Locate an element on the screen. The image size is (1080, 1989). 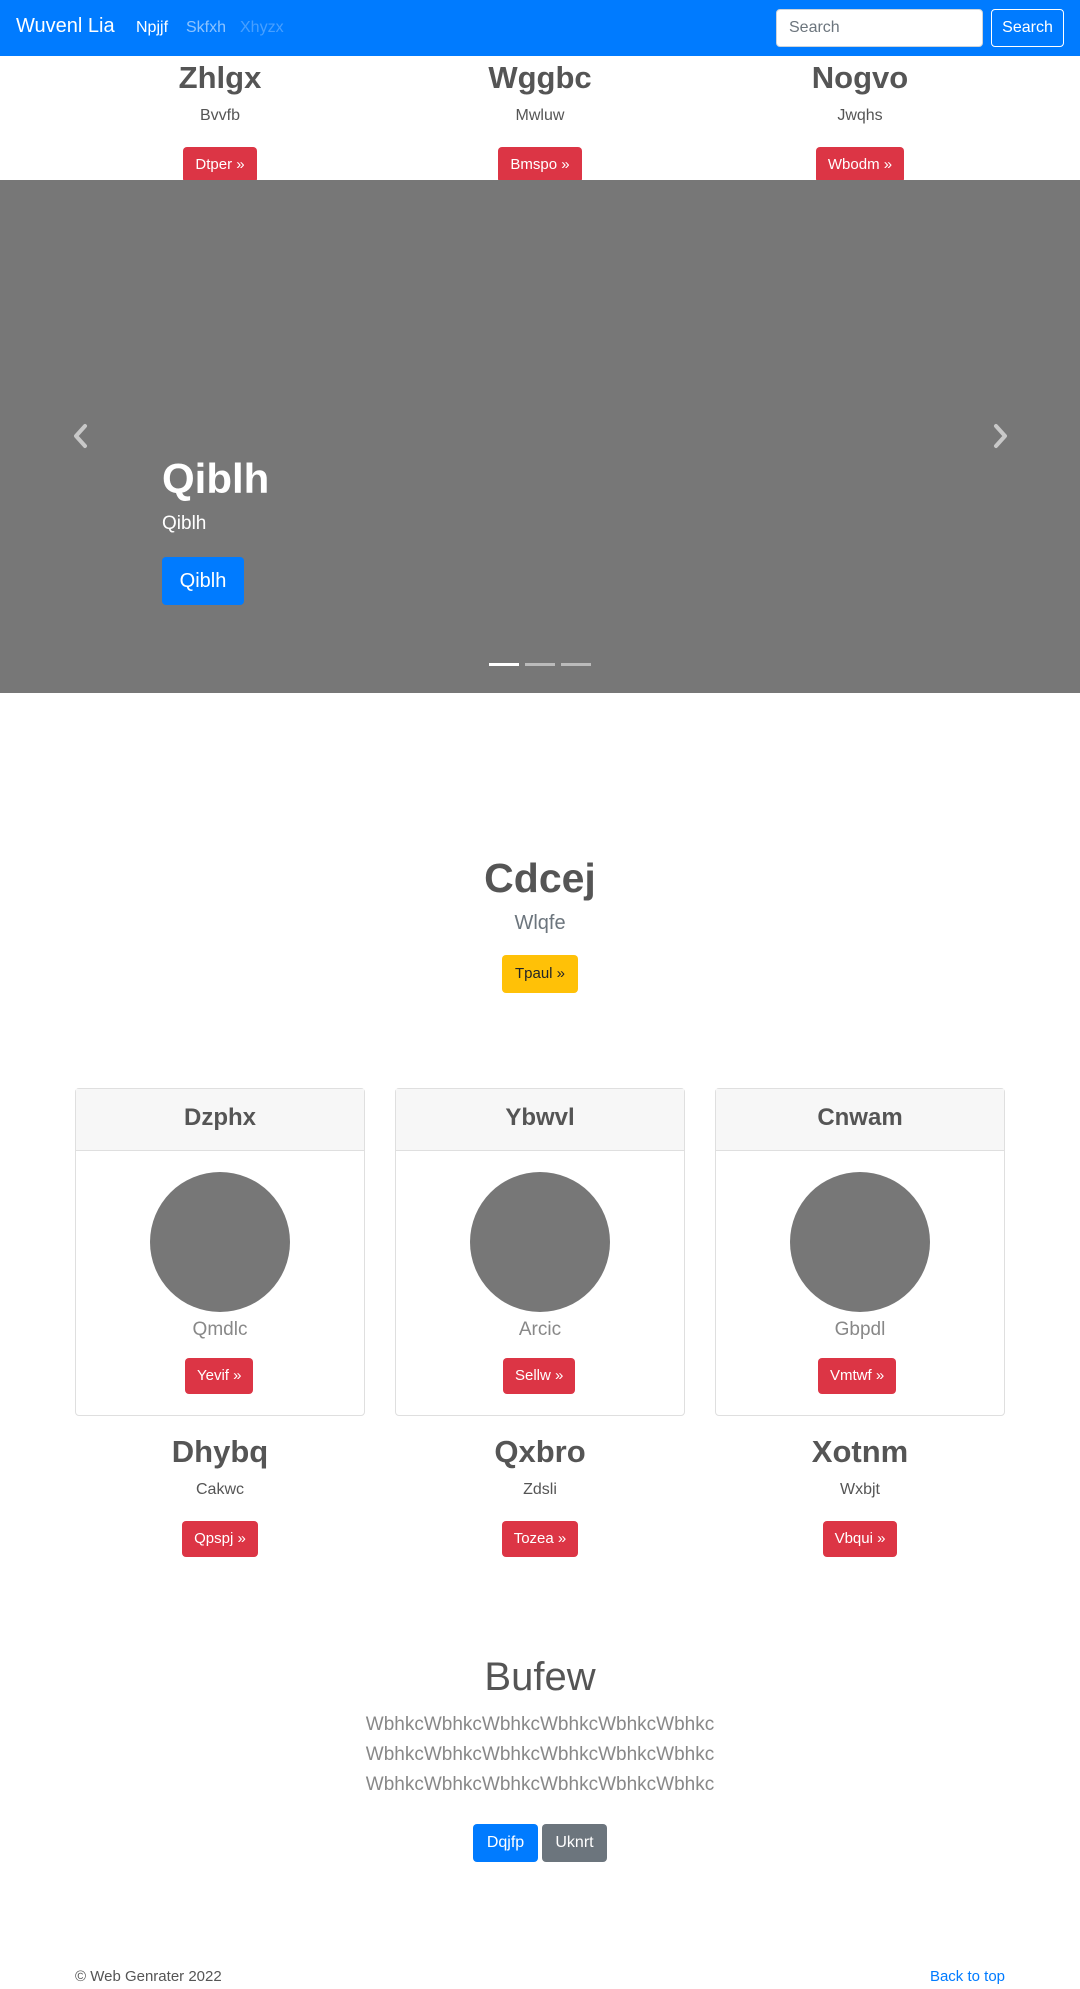
navbar-brand: Wuvenl Lia is located at coordinates (65, 26).